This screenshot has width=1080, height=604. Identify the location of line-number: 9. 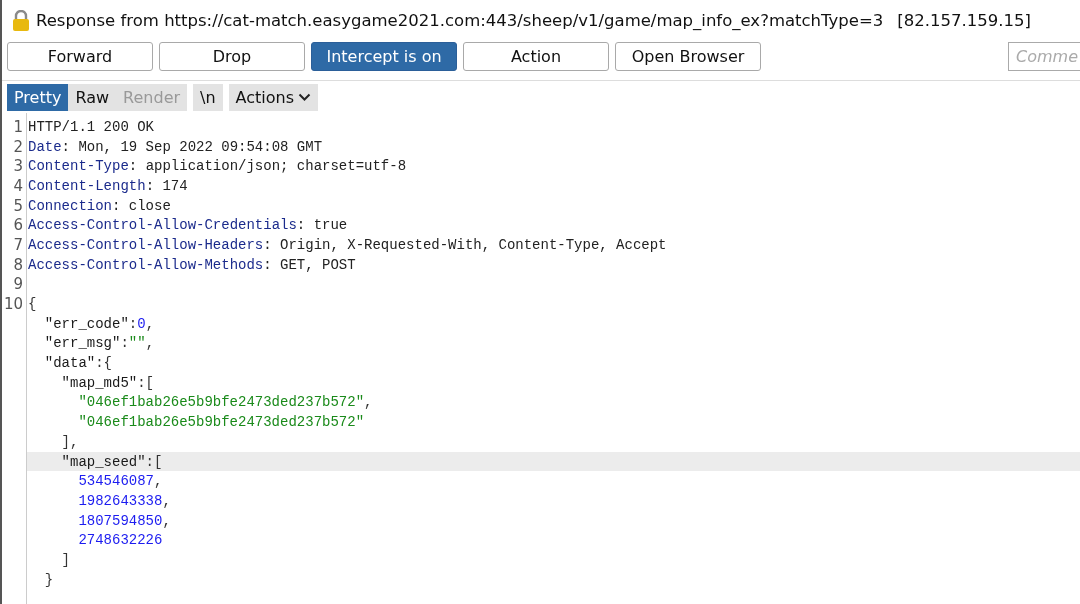
(17, 284).